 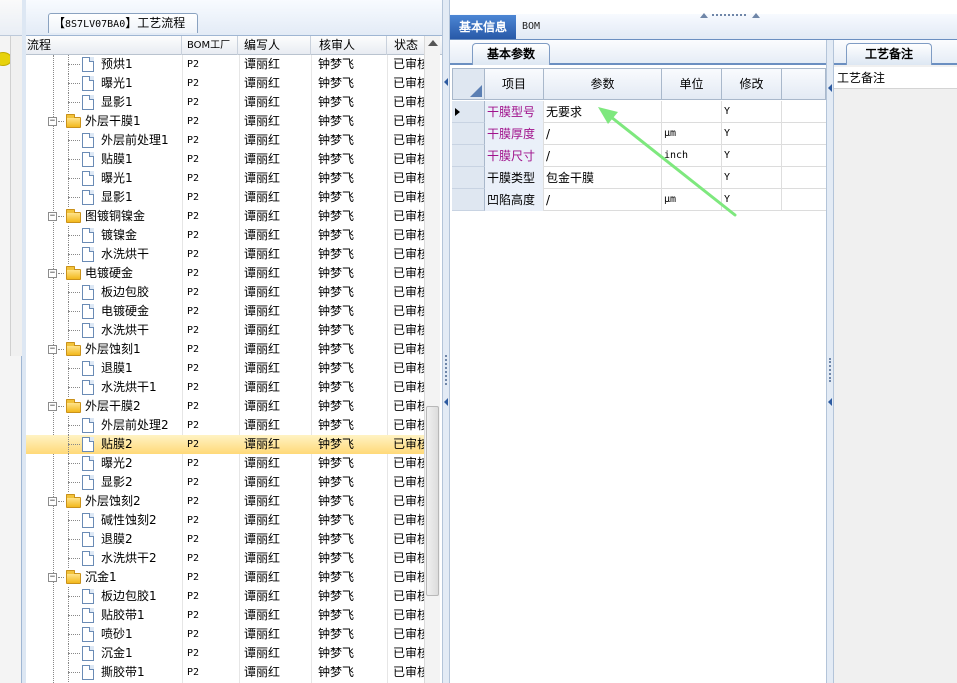 I want to click on top-splitter-grip-icon, so click(x=730, y=12).